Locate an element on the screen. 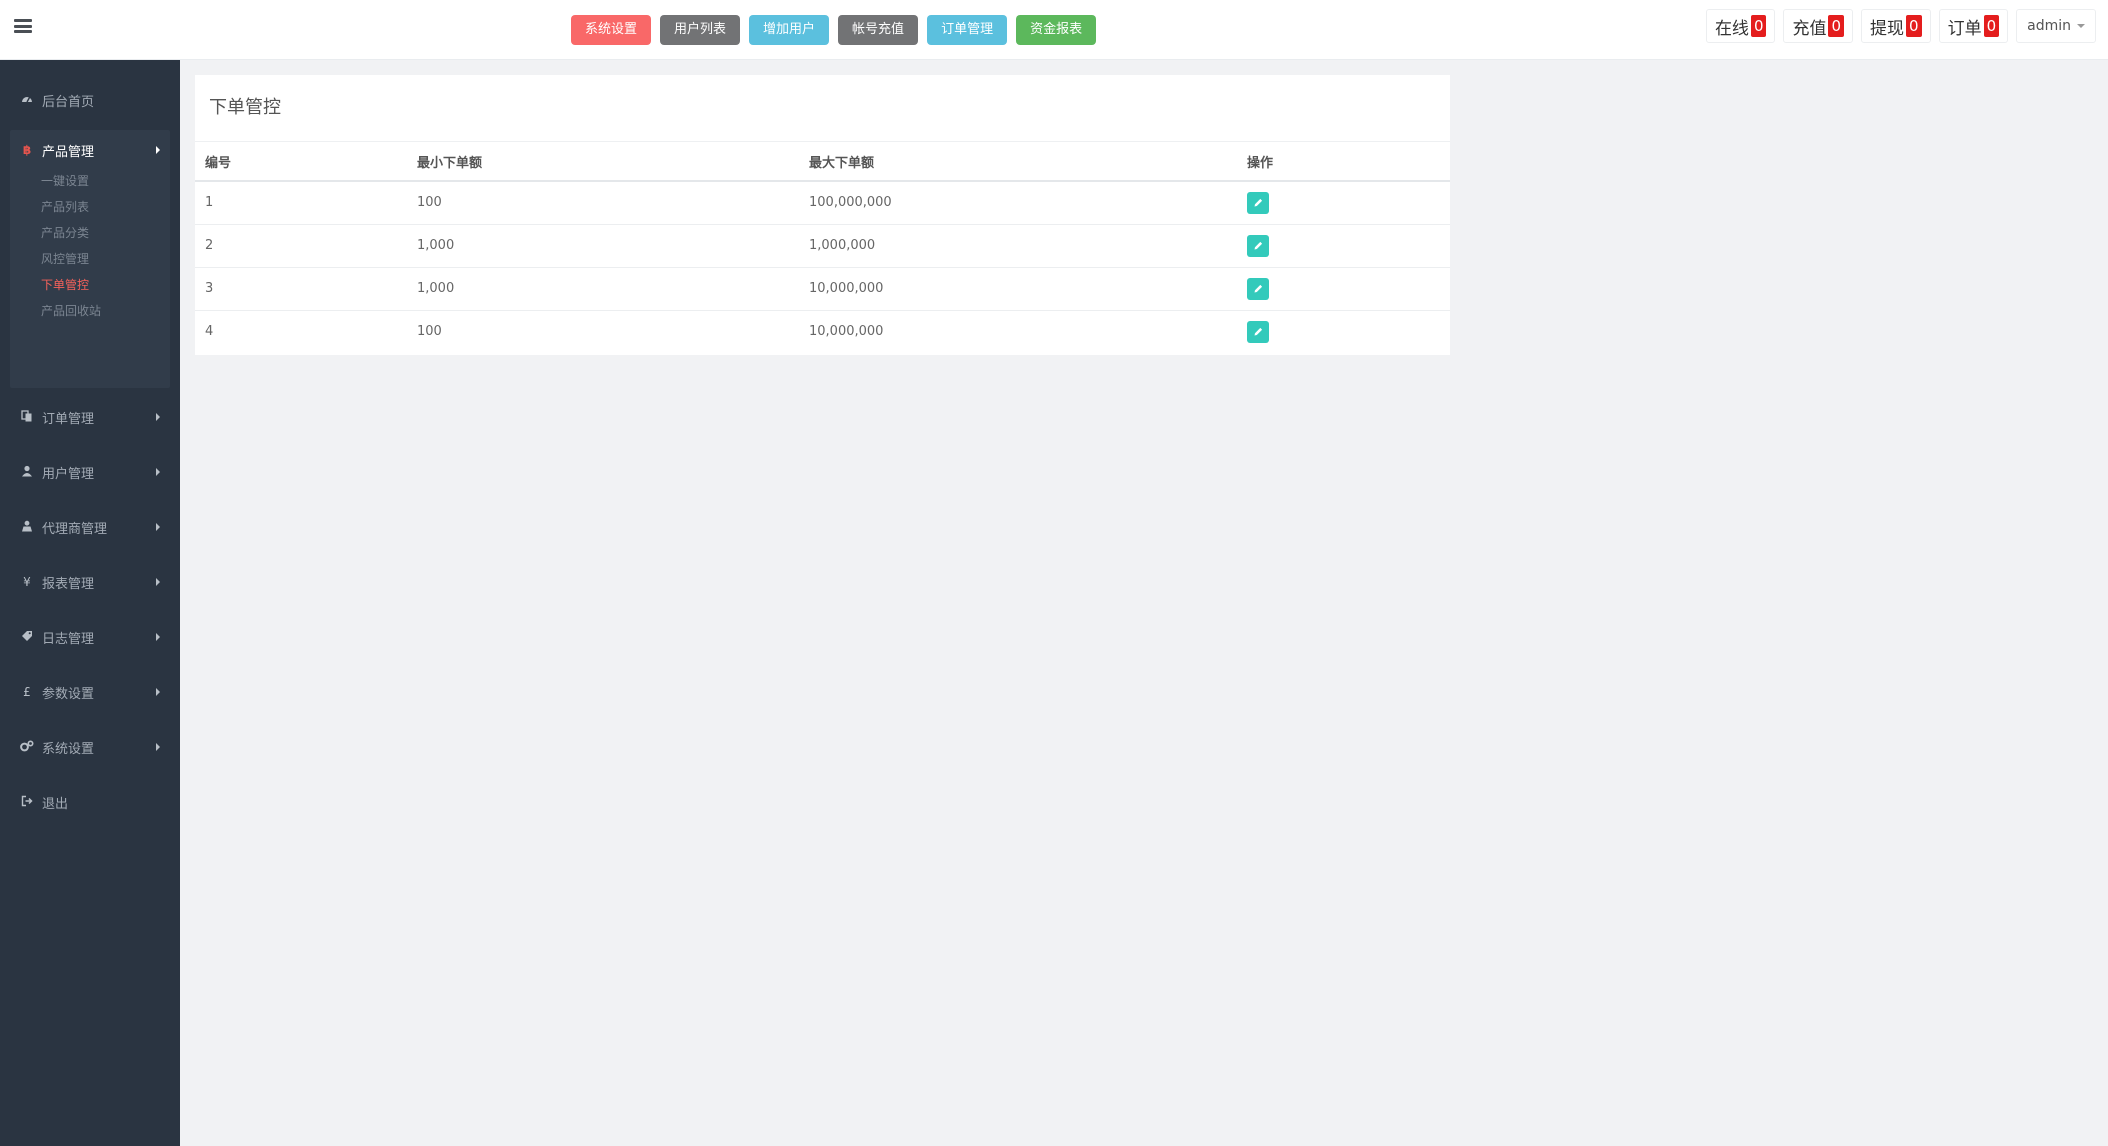 This screenshot has width=2108, height=1146. hamburger-icon is located at coordinates (23, 26).